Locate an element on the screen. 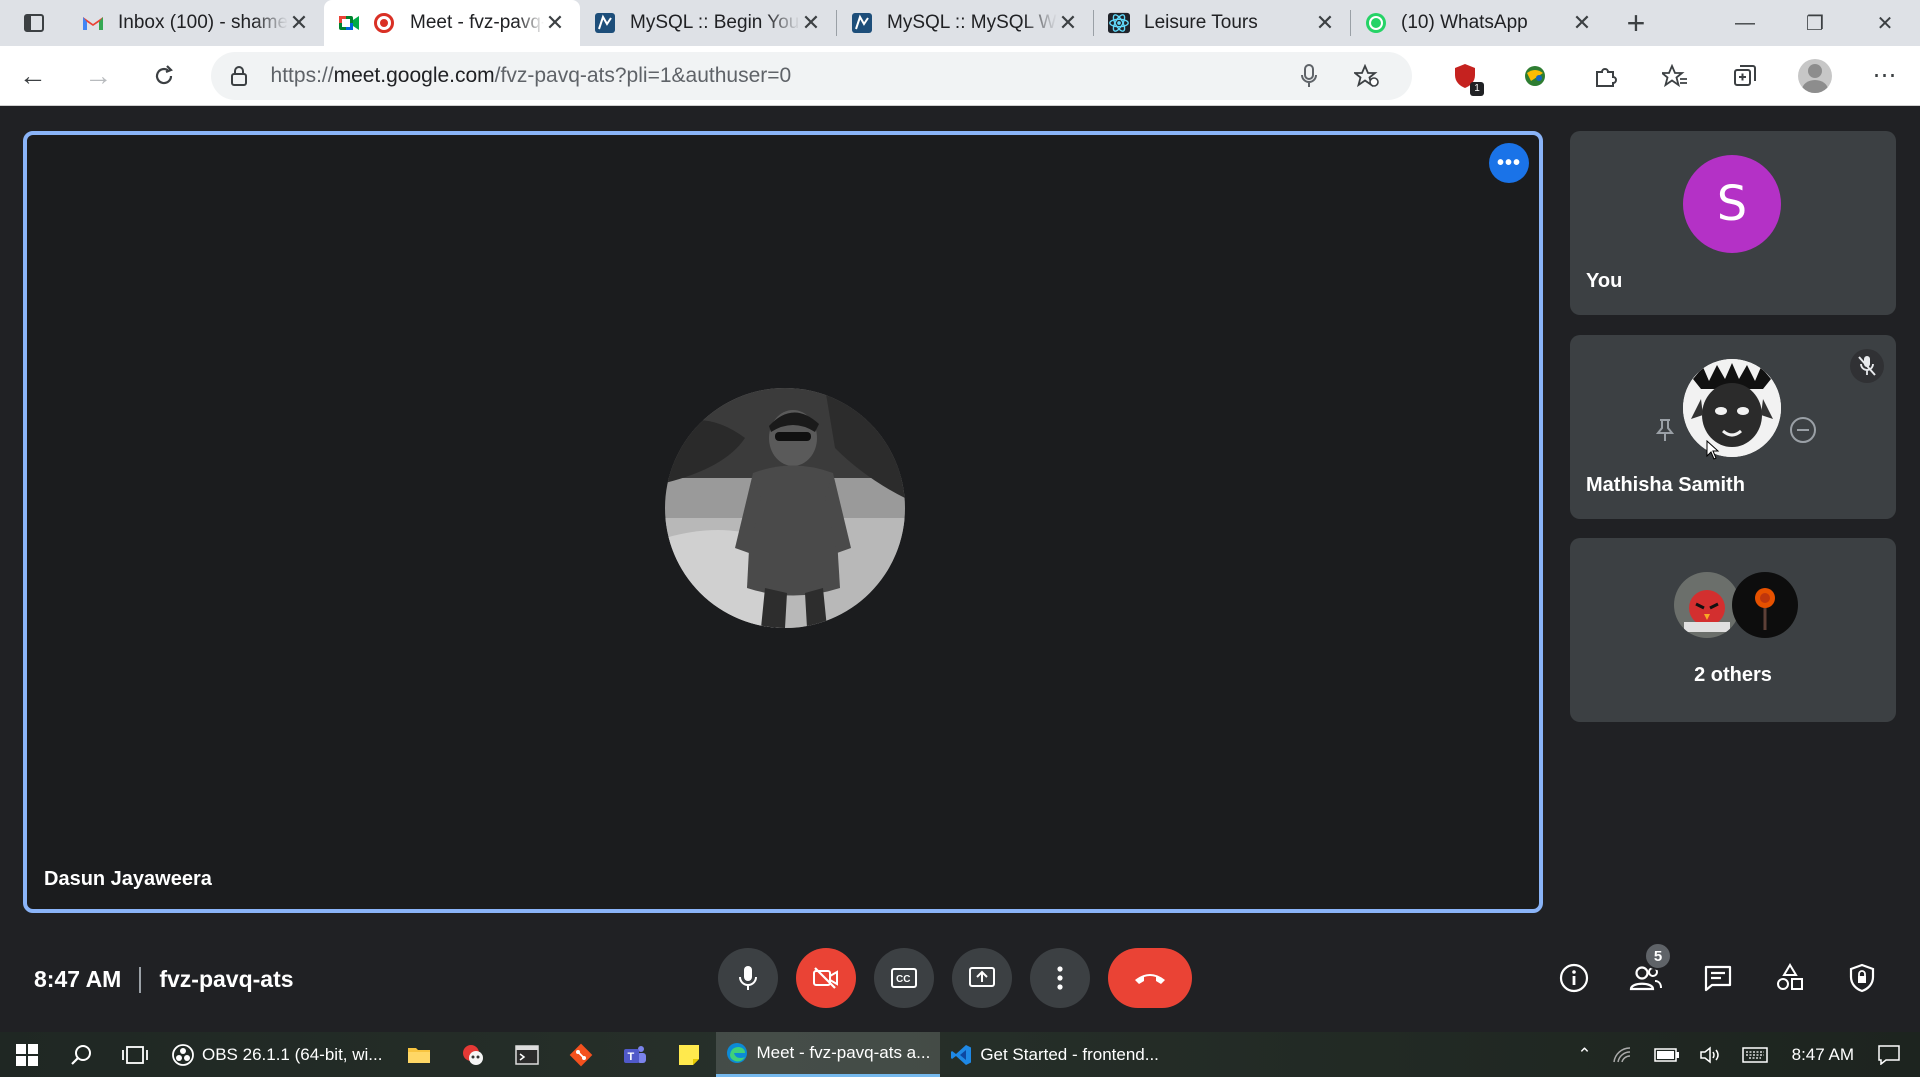 The width and height of the screenshot is (1920, 1077). participant-name: Mathisha Samith is located at coordinates (1665, 485).